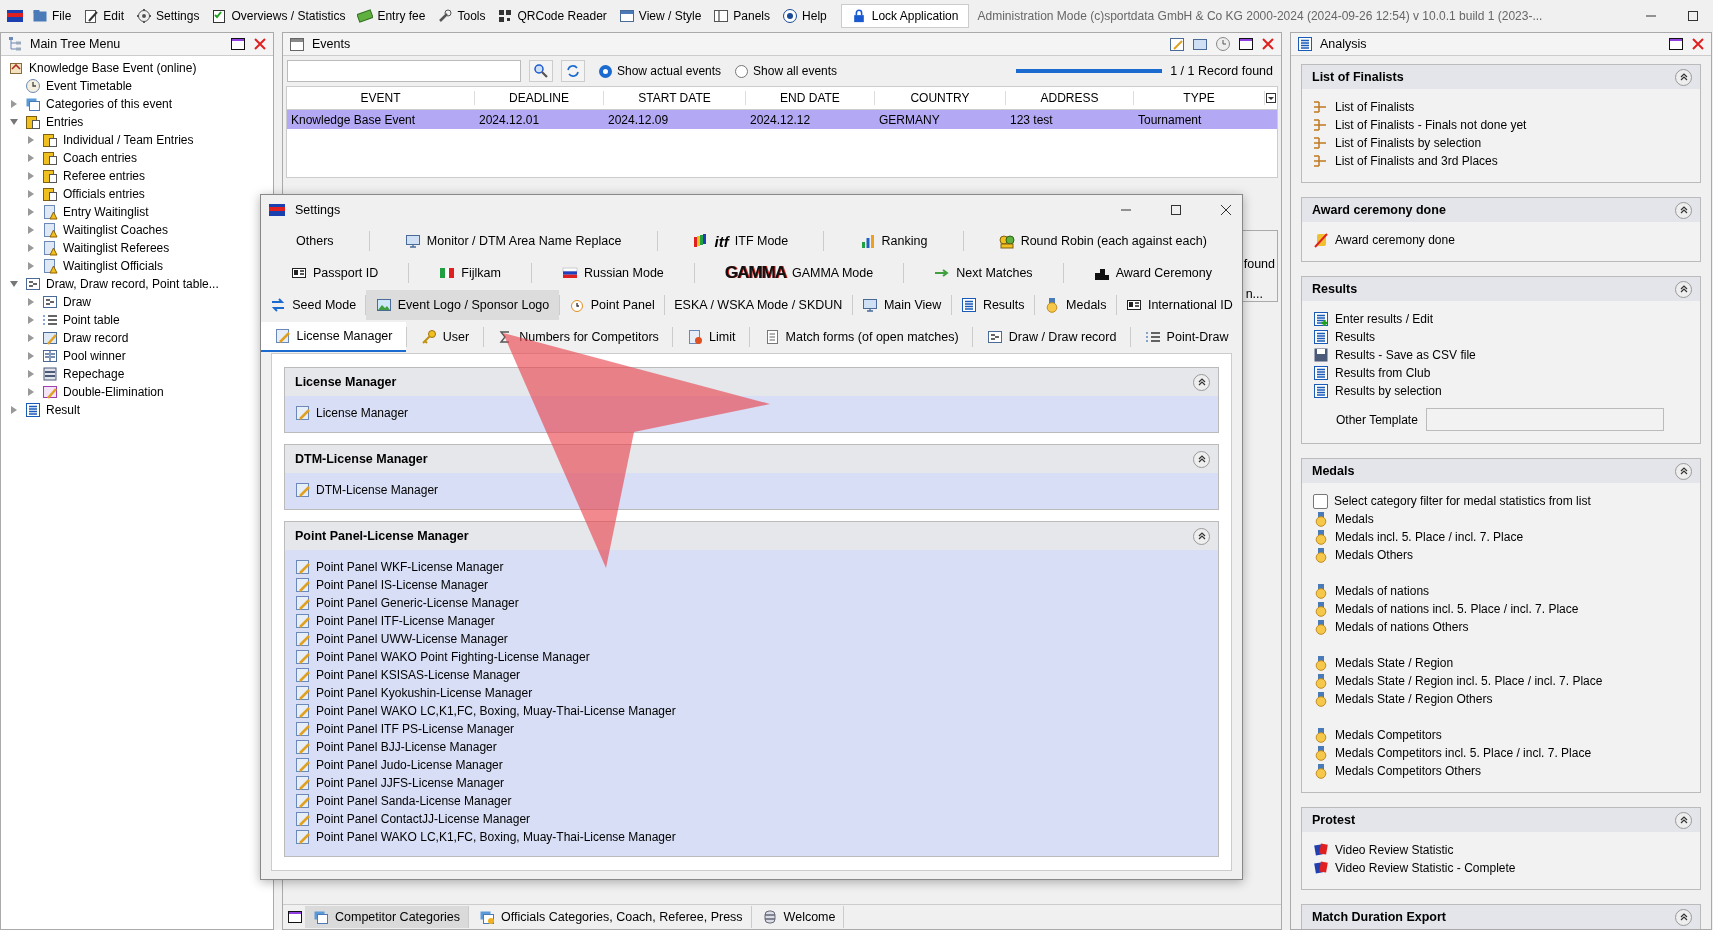  Describe the element at coordinates (660, 71) in the screenshot. I see `radio-option: Show actual events` at that location.